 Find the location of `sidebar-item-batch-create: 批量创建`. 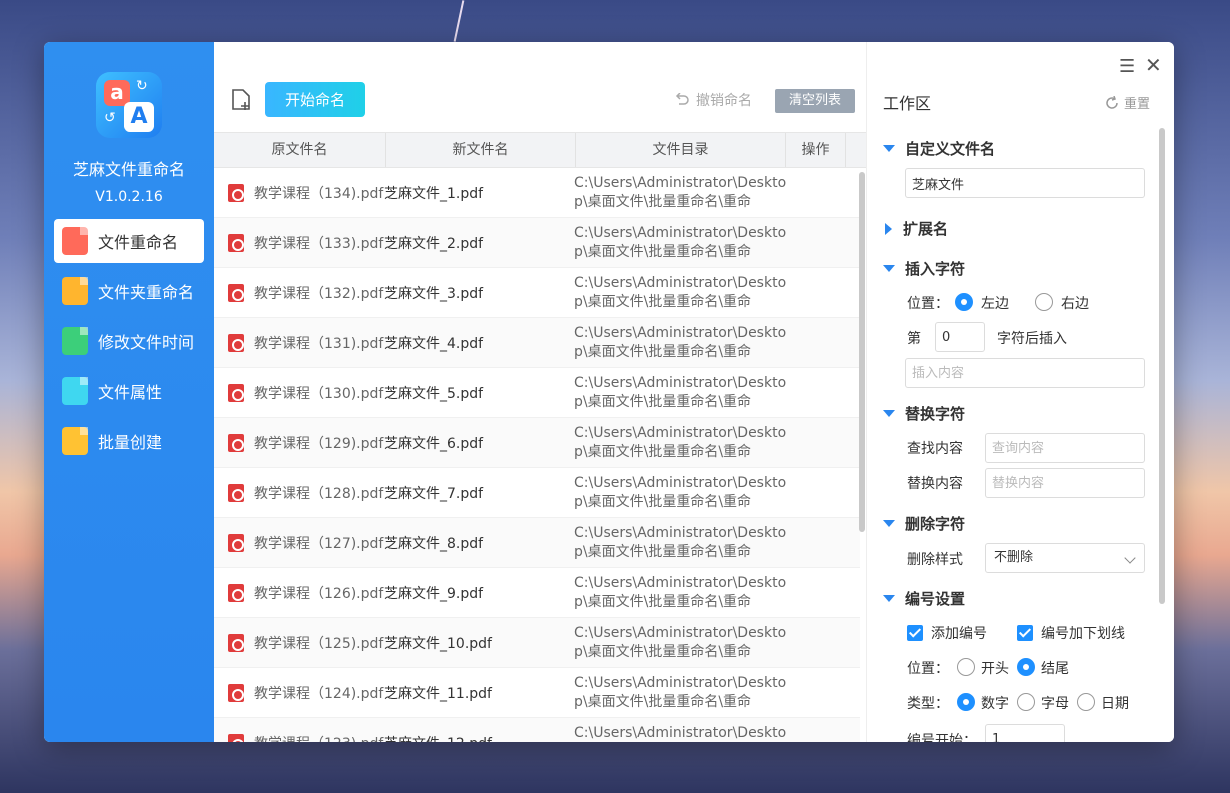

sidebar-item-batch-create: 批量创建 is located at coordinates (129, 441).